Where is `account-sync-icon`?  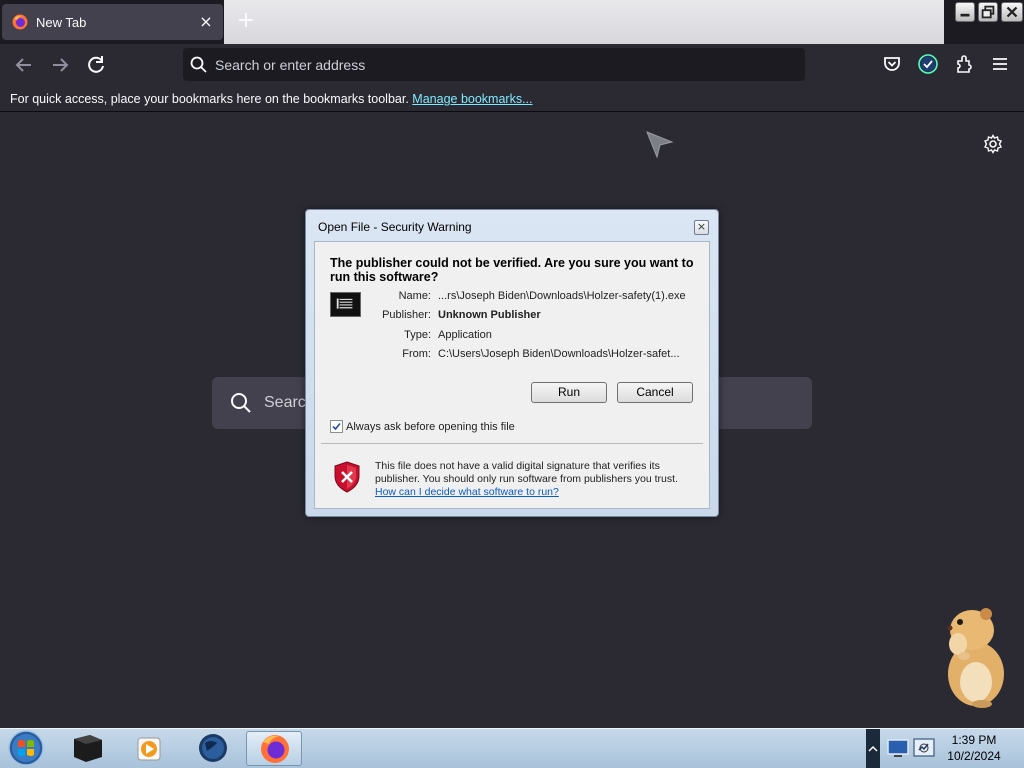 account-sync-icon is located at coordinates (928, 64).